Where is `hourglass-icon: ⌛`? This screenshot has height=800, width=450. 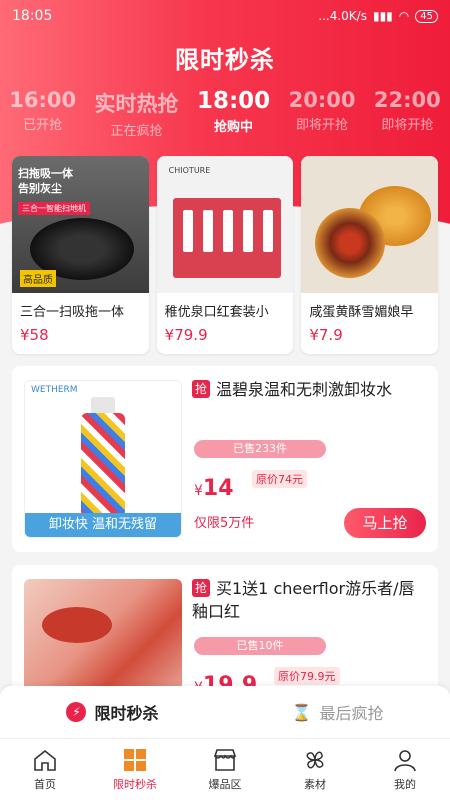
hourglass-icon: ⌛ is located at coordinates (301, 712).